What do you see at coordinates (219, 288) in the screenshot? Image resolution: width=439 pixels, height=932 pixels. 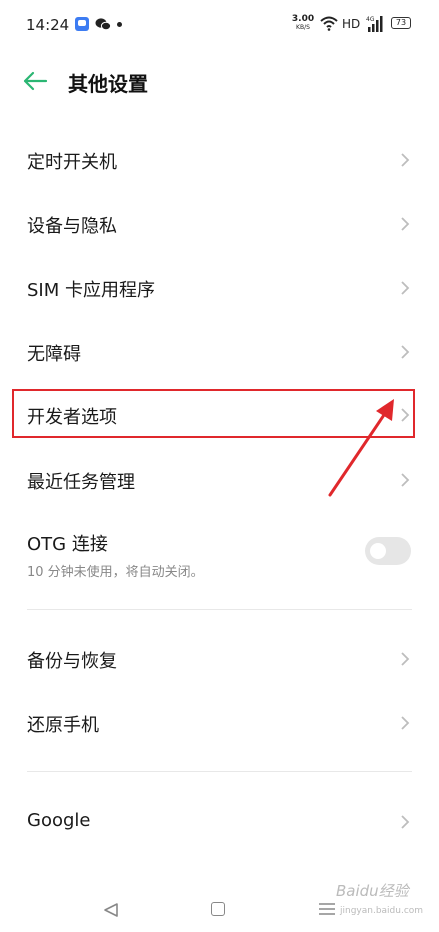 I see `setting-item-sim-apps: SIM 卡应用程序` at bounding box center [219, 288].